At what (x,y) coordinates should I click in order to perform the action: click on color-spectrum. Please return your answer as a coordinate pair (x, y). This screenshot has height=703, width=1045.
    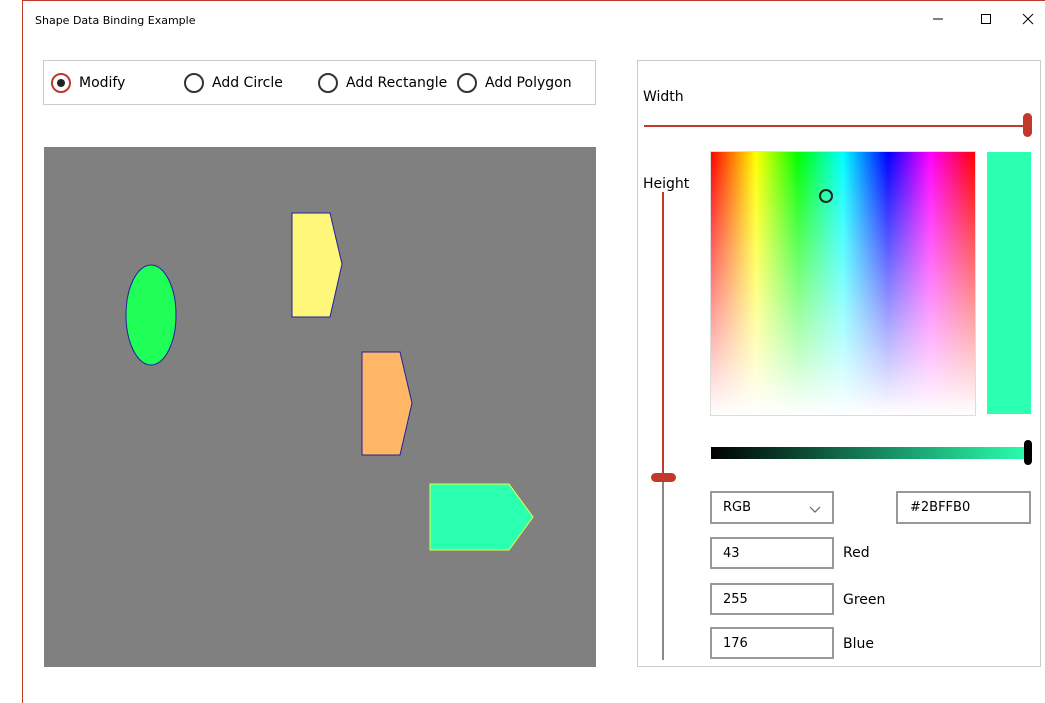
    Looking at the image, I should click on (843, 283).